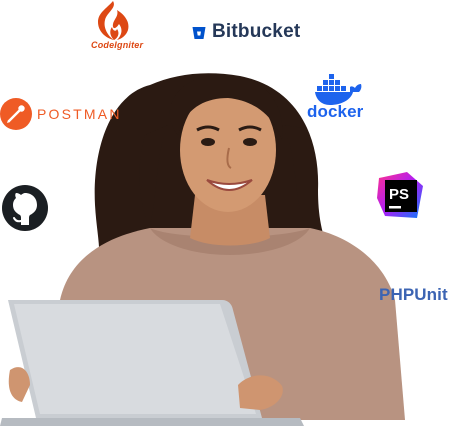 This screenshot has height=433, width=467. I want to click on phpstorm-ps-label: PS, so click(399, 194).